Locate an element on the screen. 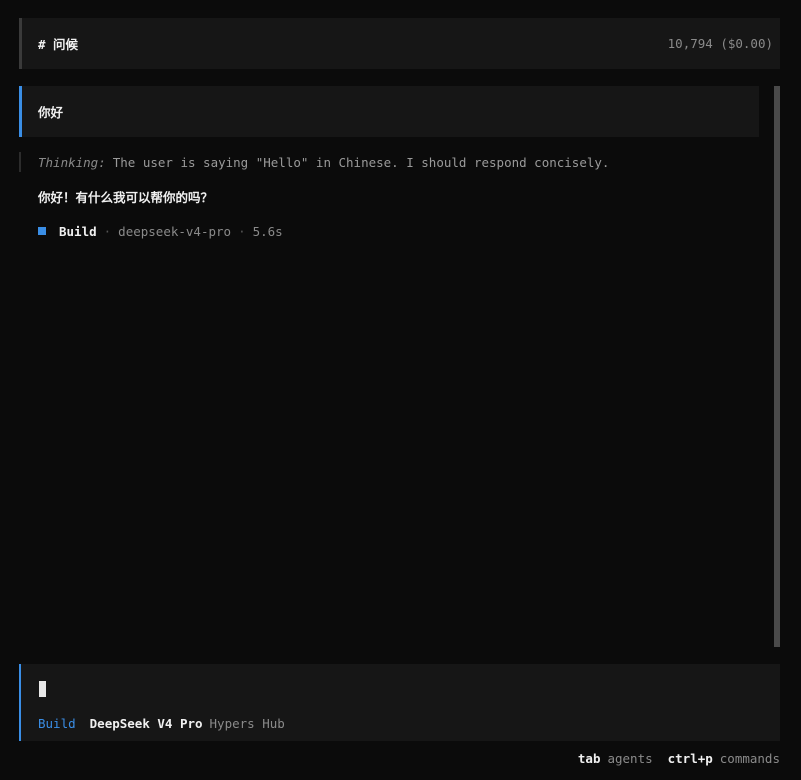 This screenshot has width=801, height=780. shortcut-hints: tab agents ctrl+p commands is located at coordinates (679, 758).